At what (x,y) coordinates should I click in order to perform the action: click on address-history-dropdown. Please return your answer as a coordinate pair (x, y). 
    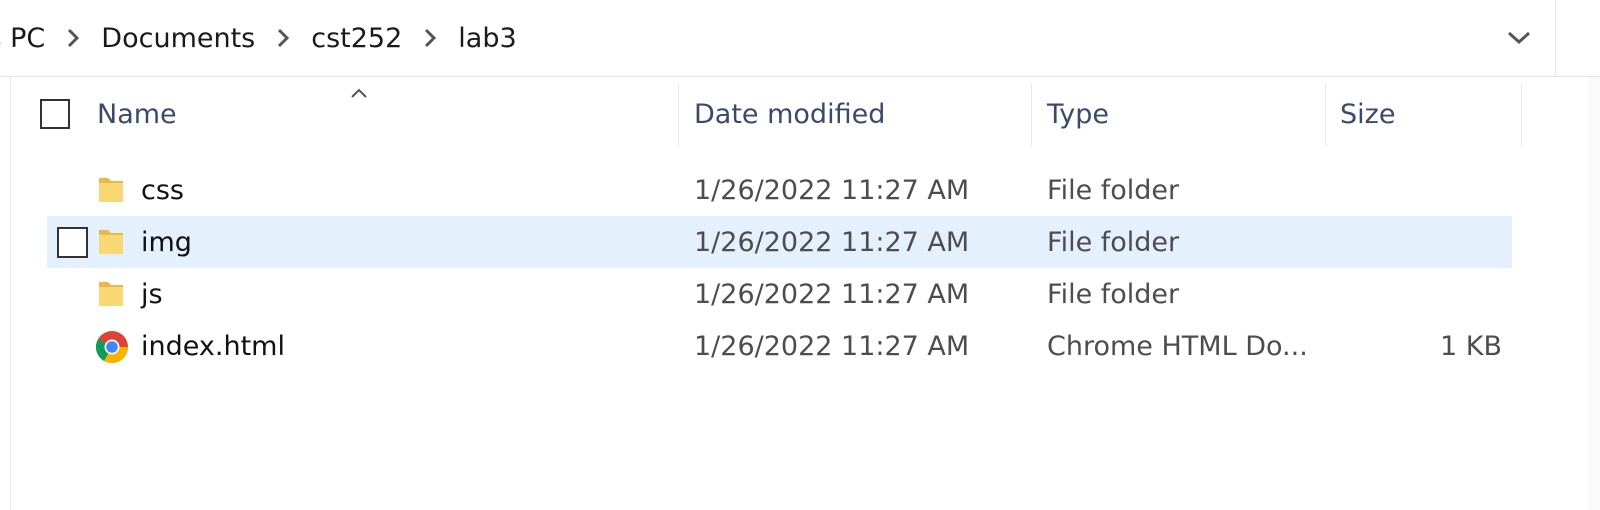
    Looking at the image, I should click on (1519, 38).